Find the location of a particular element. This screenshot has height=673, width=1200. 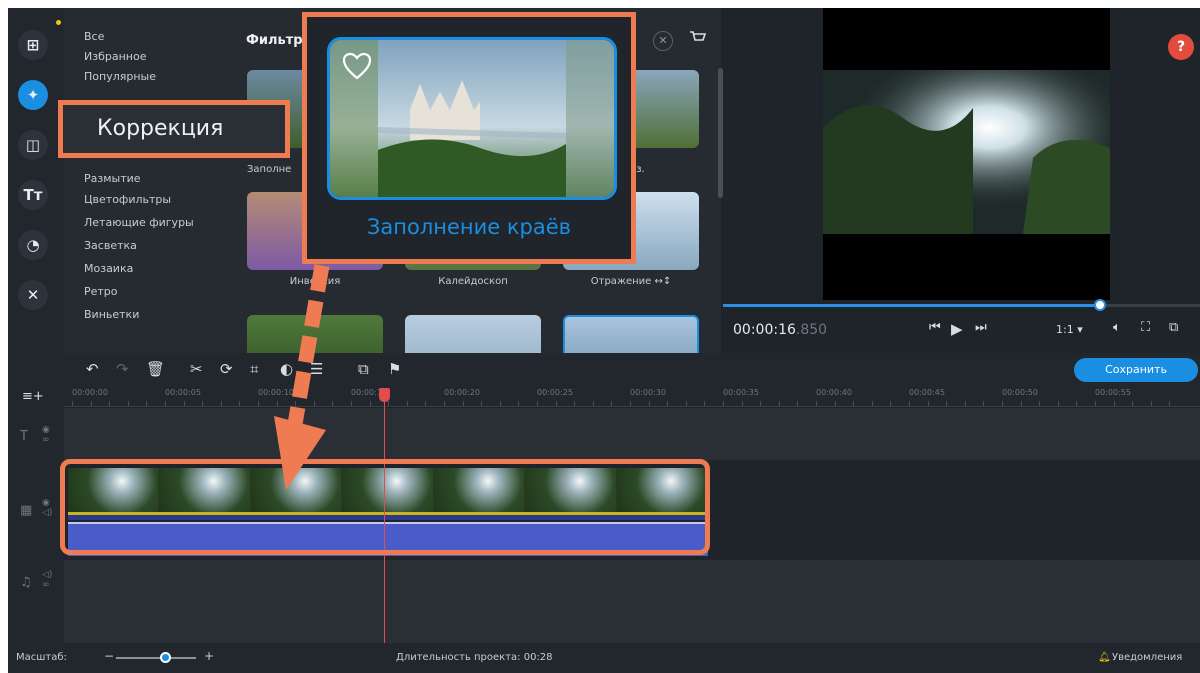

zoom-in-icon: + is located at coordinates (209, 656).